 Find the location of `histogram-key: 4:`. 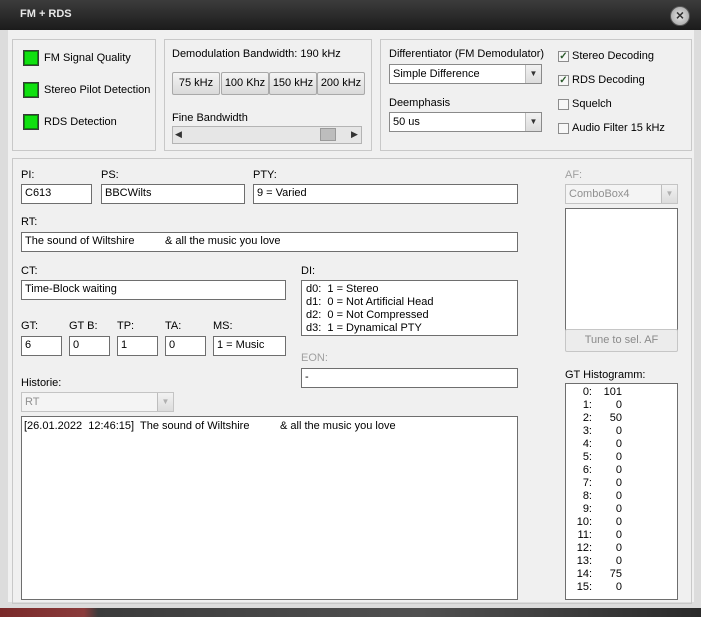

histogram-key: 4: is located at coordinates (587, 444).